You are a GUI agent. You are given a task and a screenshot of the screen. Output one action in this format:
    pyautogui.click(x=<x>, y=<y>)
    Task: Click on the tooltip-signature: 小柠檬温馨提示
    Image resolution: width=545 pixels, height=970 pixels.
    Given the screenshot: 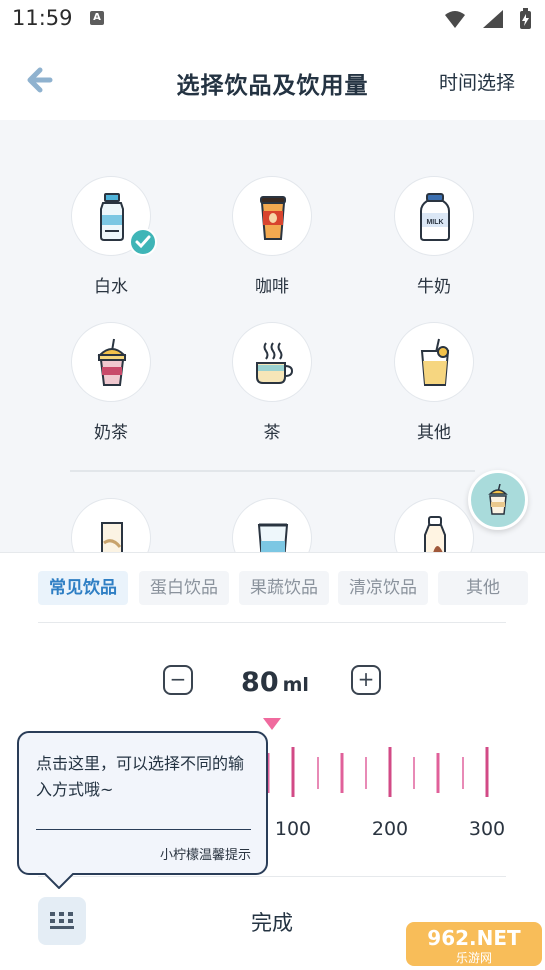 What is the action you would take?
    pyautogui.click(x=205, y=855)
    